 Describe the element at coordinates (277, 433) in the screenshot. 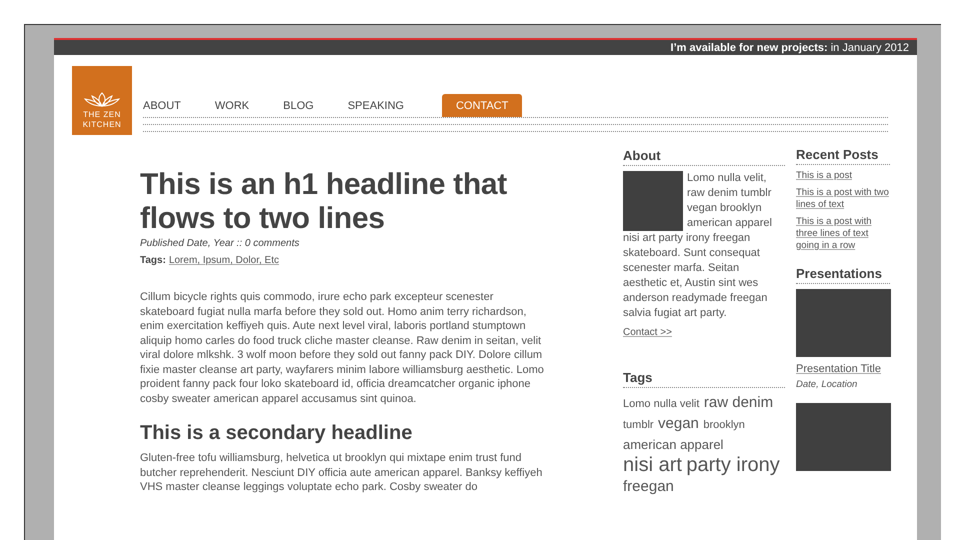

I see `secondary-headline: This is a secondary headline` at that location.